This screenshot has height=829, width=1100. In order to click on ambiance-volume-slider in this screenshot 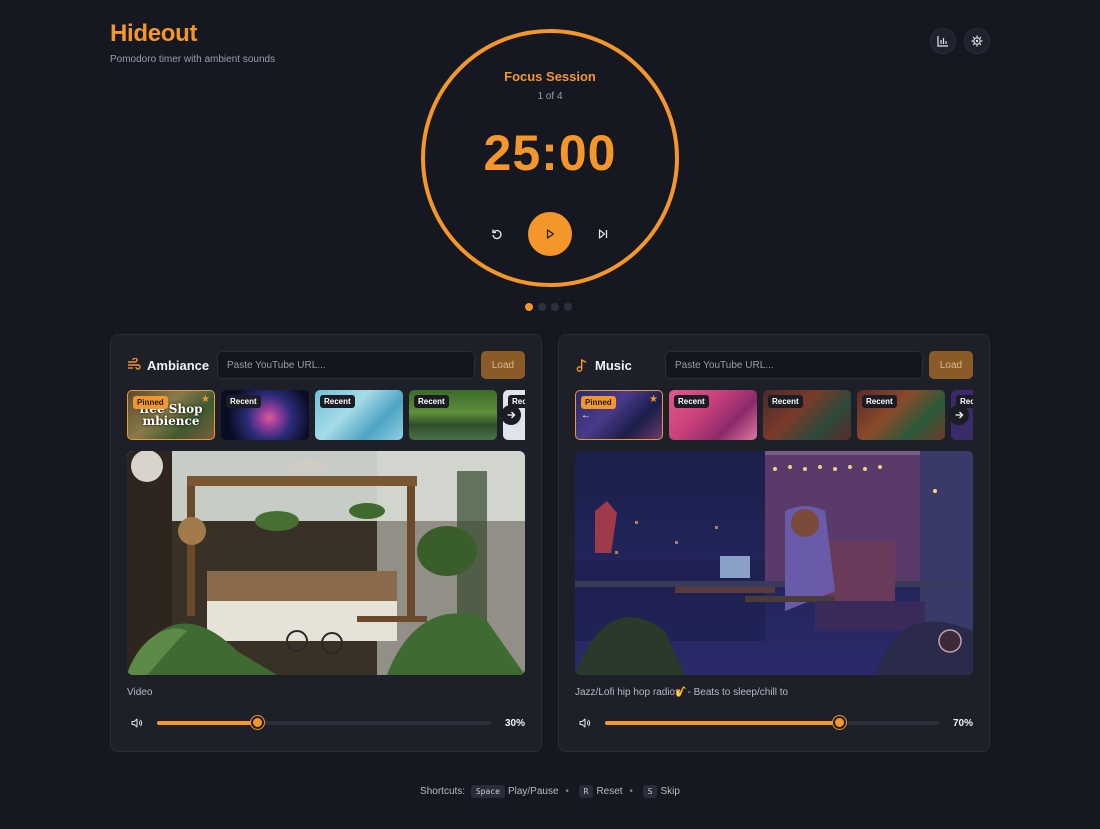, I will do `click(324, 722)`.